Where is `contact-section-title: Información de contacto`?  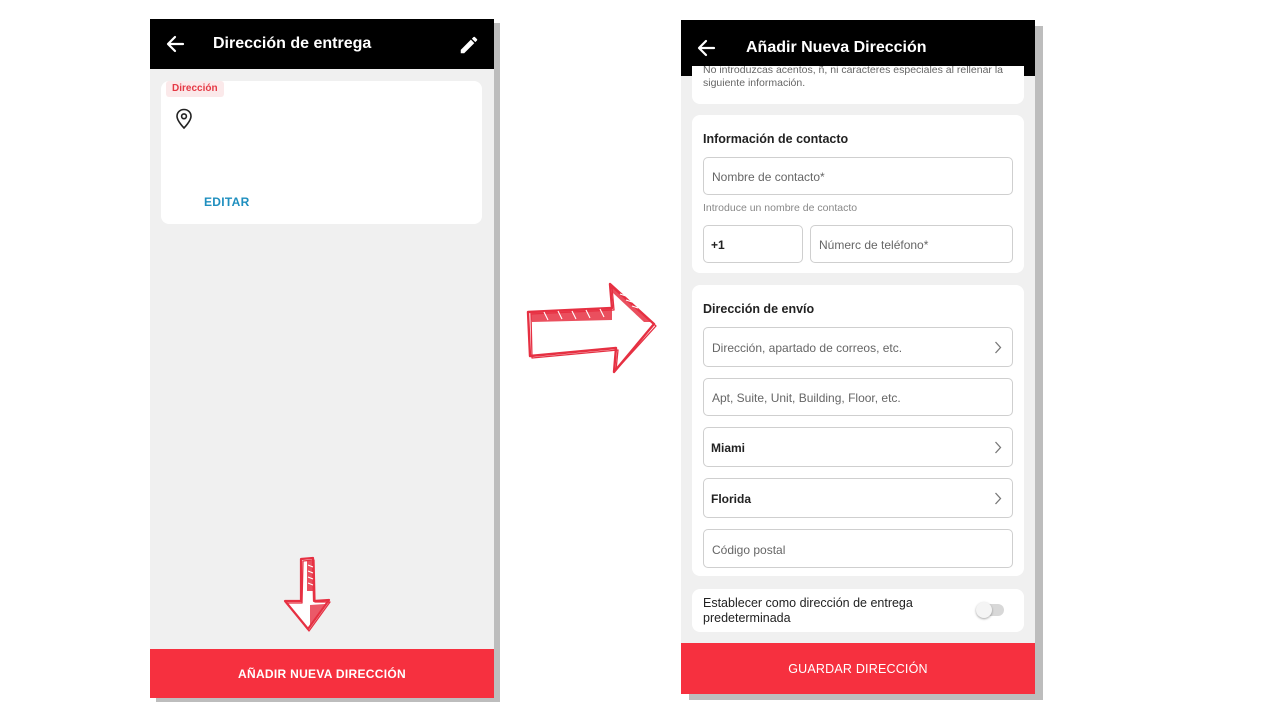 contact-section-title: Información de contacto is located at coordinates (776, 139).